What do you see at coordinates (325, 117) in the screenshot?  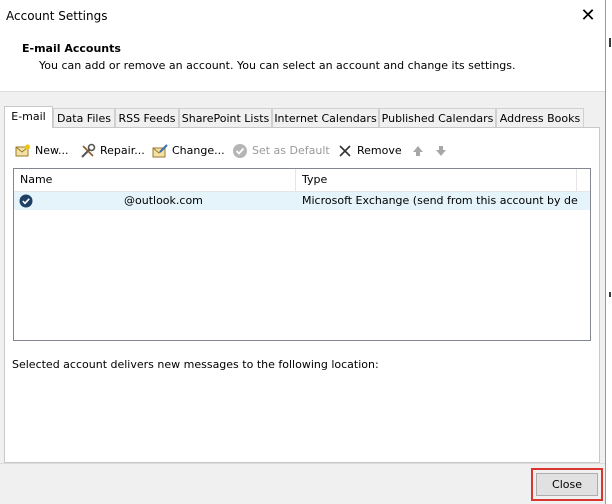 I see `tab-internet-calendars: Internet Calendars` at bounding box center [325, 117].